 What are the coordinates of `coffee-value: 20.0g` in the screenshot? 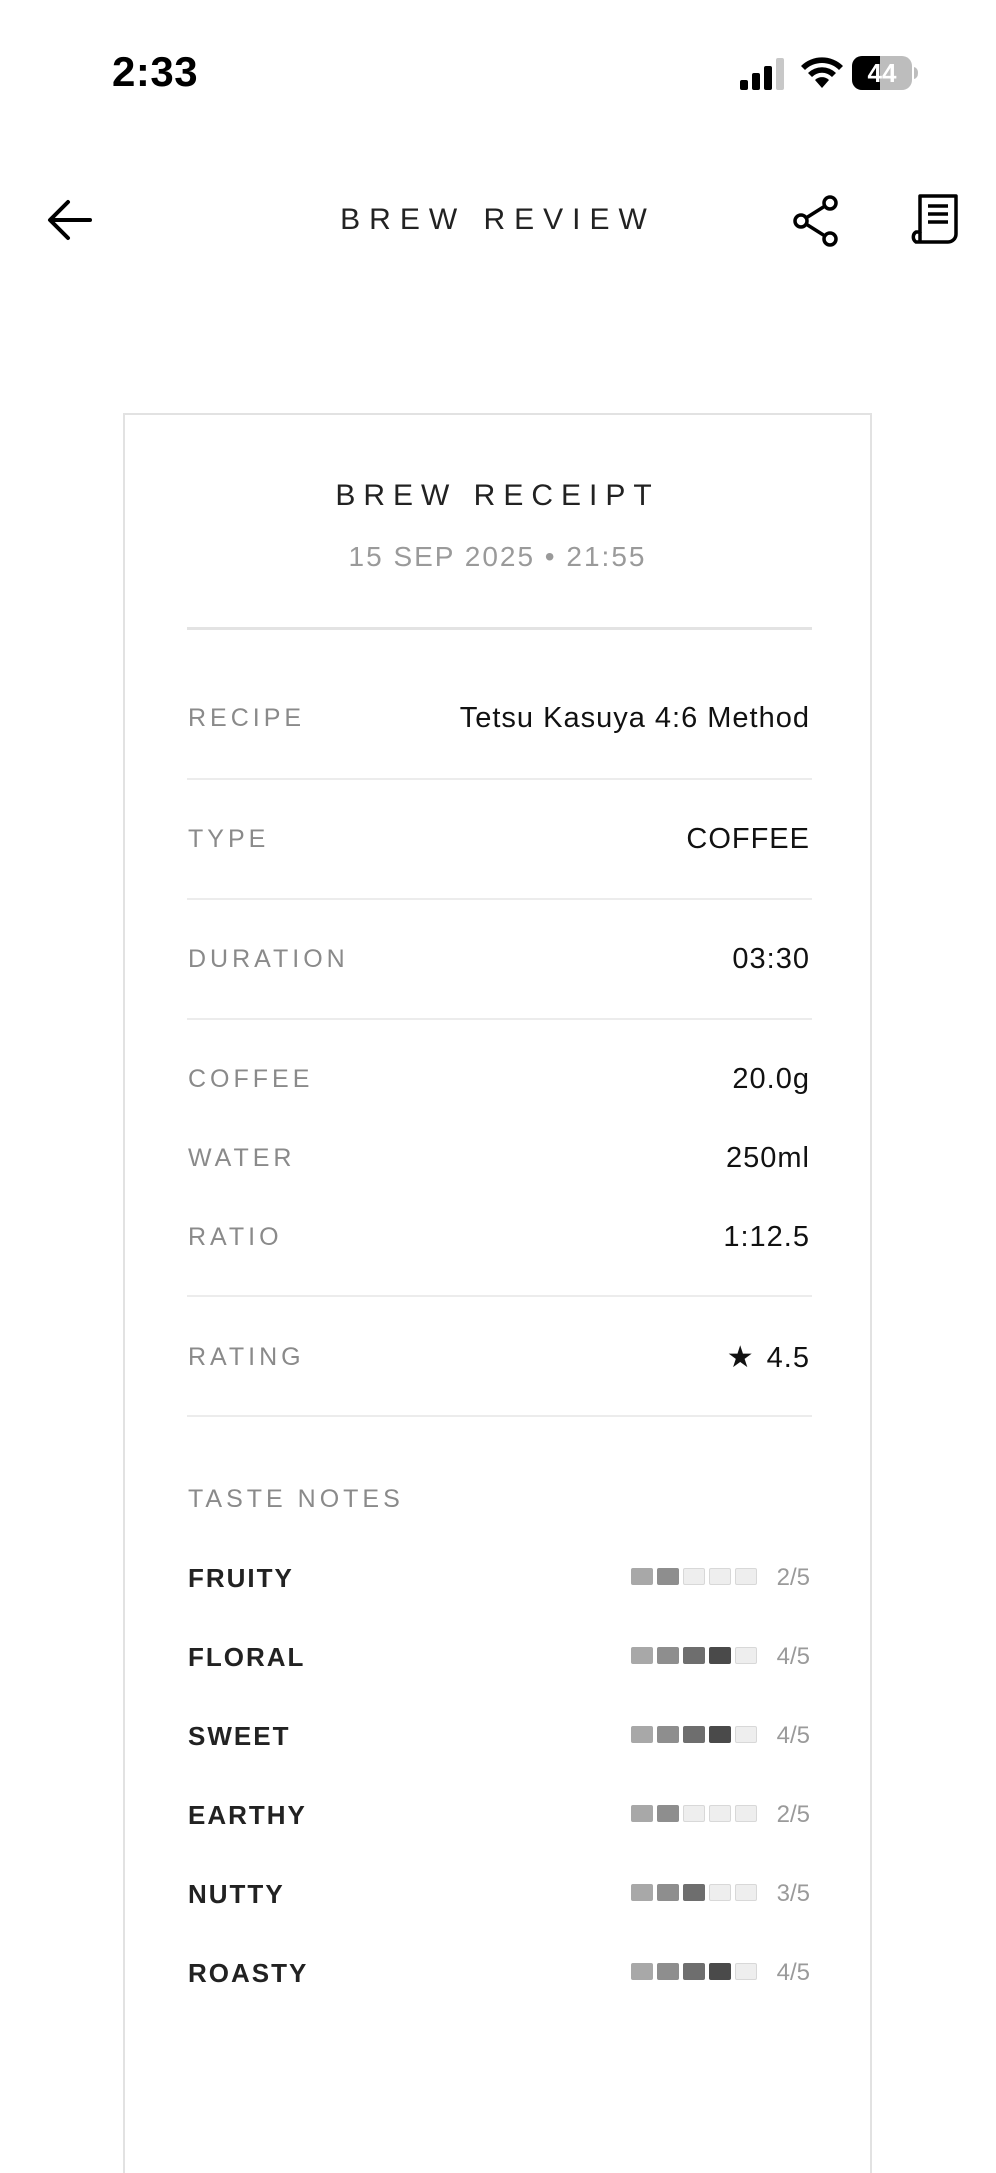 It's located at (771, 1079).